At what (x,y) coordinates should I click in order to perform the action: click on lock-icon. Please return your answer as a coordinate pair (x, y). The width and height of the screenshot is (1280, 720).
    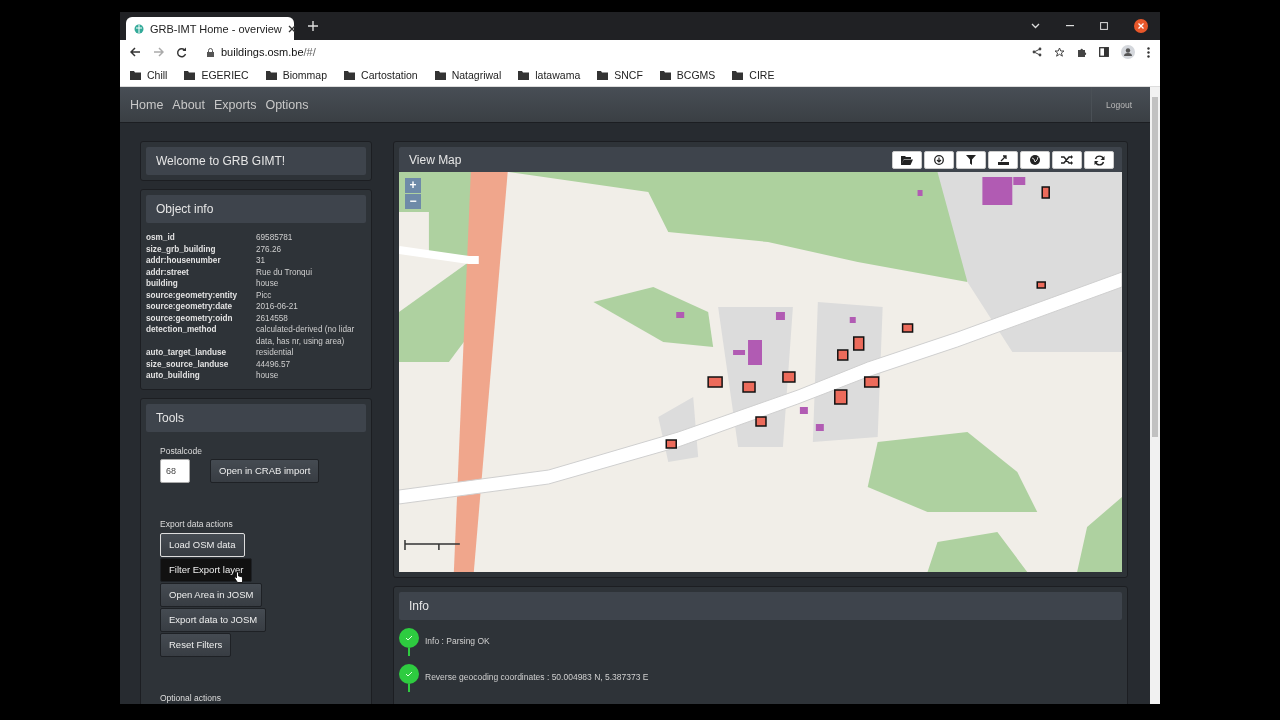
    Looking at the image, I should click on (210, 52).